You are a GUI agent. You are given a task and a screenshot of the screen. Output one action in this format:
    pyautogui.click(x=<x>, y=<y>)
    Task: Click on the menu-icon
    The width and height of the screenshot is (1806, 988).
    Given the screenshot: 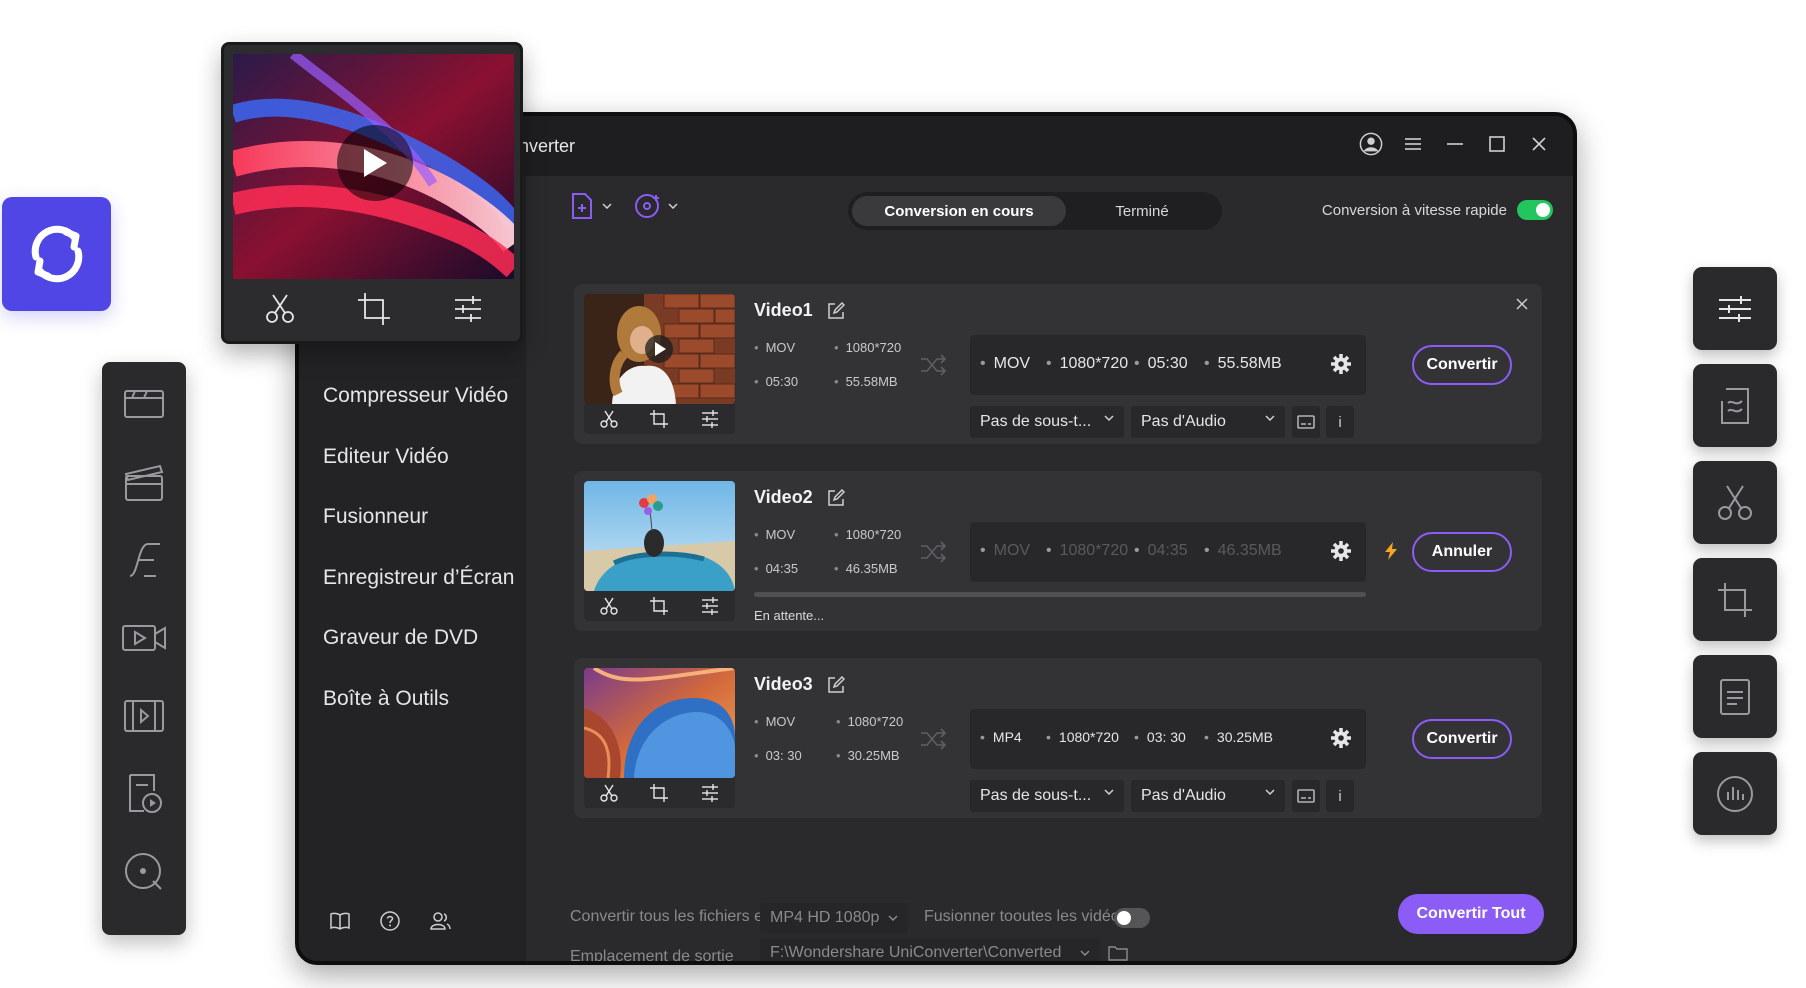 What is the action you would take?
    pyautogui.click(x=1413, y=144)
    